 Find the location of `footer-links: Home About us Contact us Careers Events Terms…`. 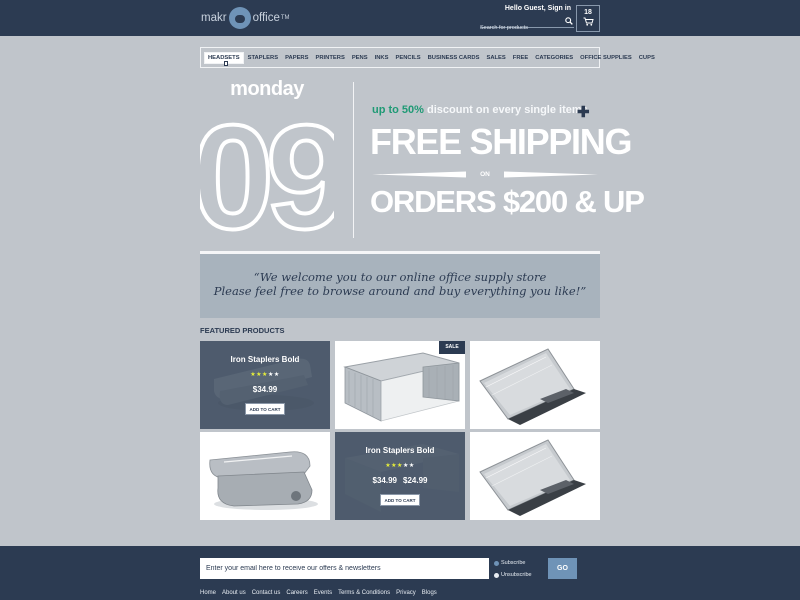

footer-links: Home About us Contact us Careers Events Terms… is located at coordinates (321, 593).